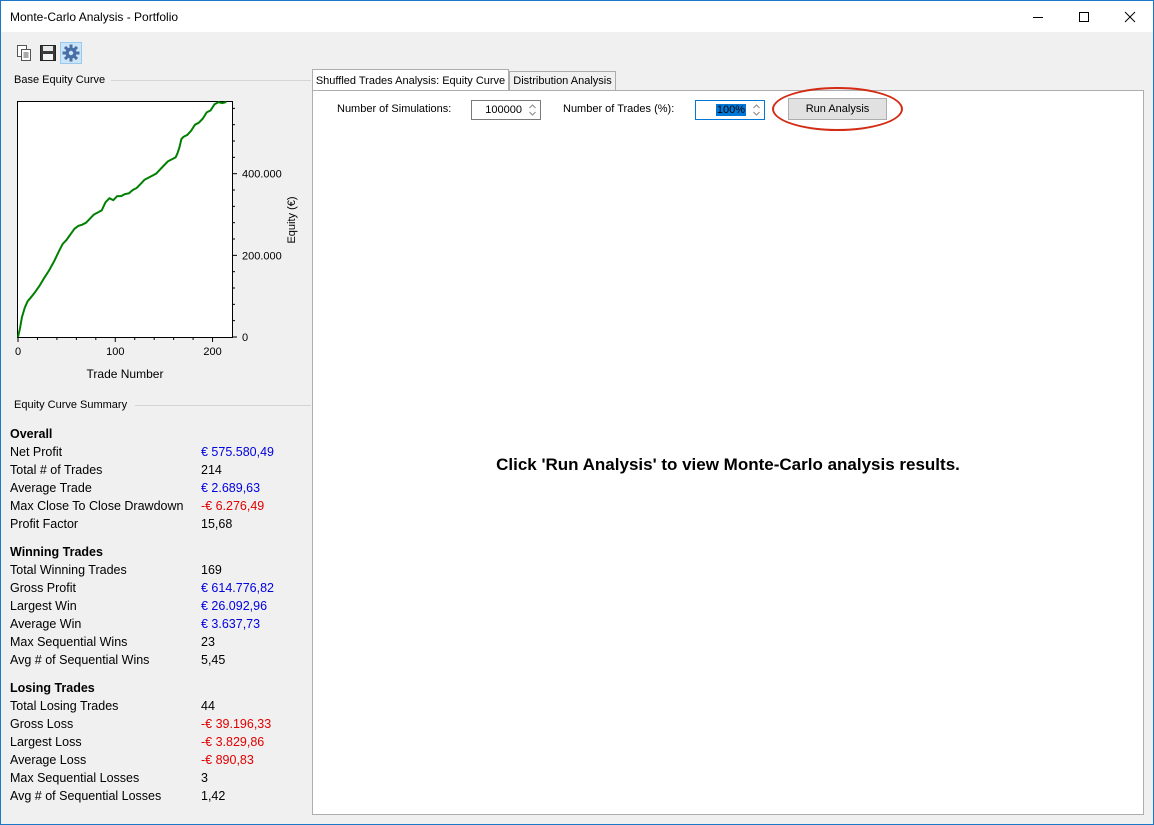 The height and width of the screenshot is (825, 1154). I want to click on trades-value: 100%, so click(730, 110).